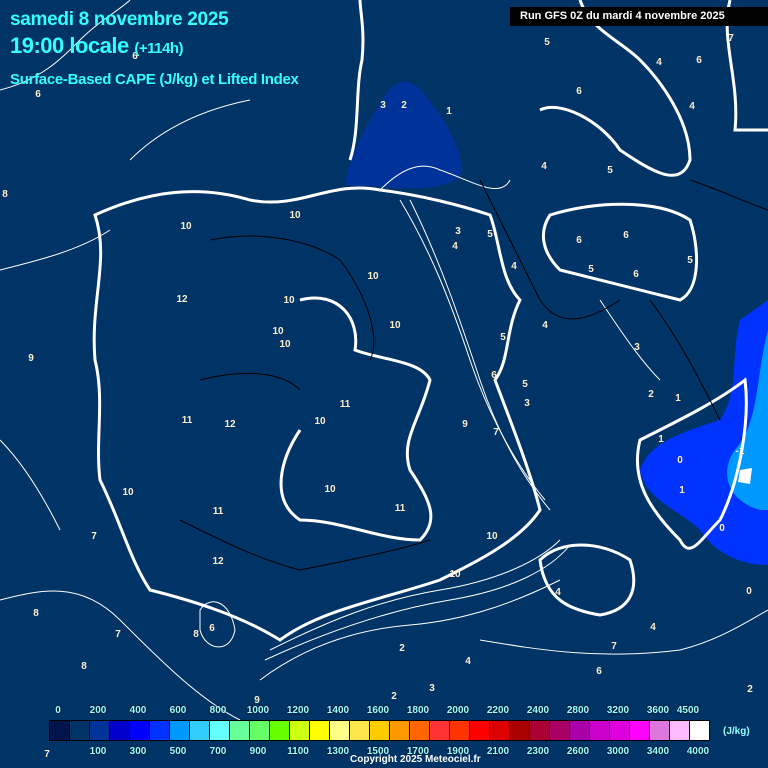 This screenshot has height=768, width=768. Describe the element at coordinates (218, 751) in the screenshot. I see `scale-label-bottom: 700` at that location.